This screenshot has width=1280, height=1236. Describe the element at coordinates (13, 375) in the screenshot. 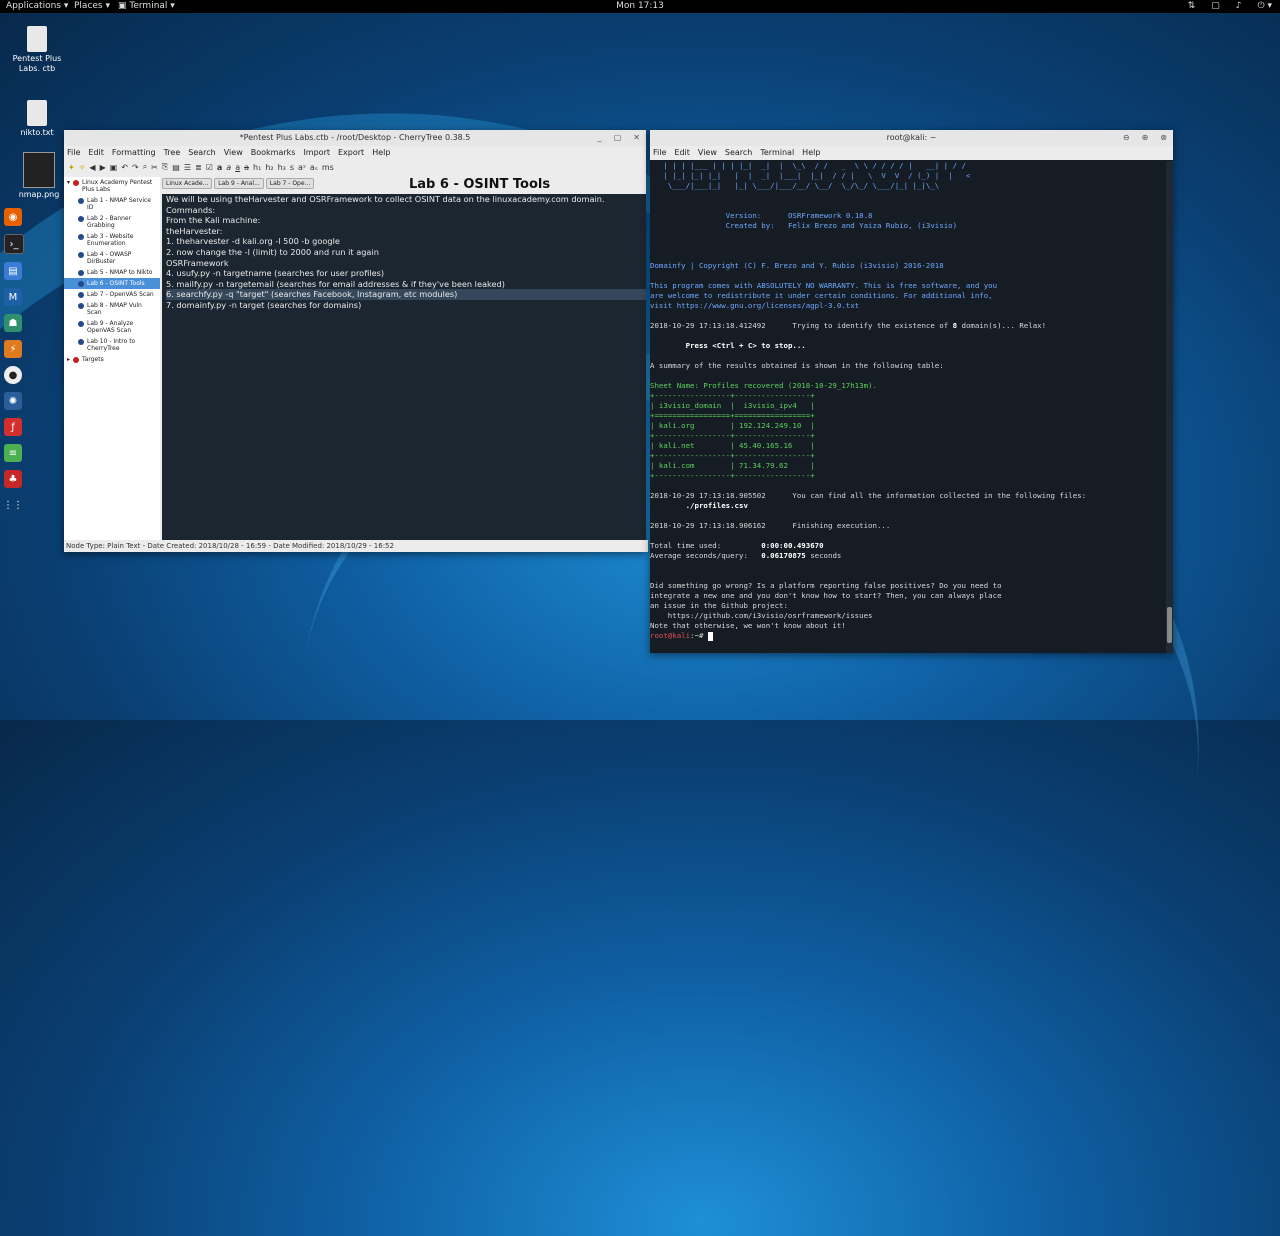

I see `maltego-icon: ●` at that location.